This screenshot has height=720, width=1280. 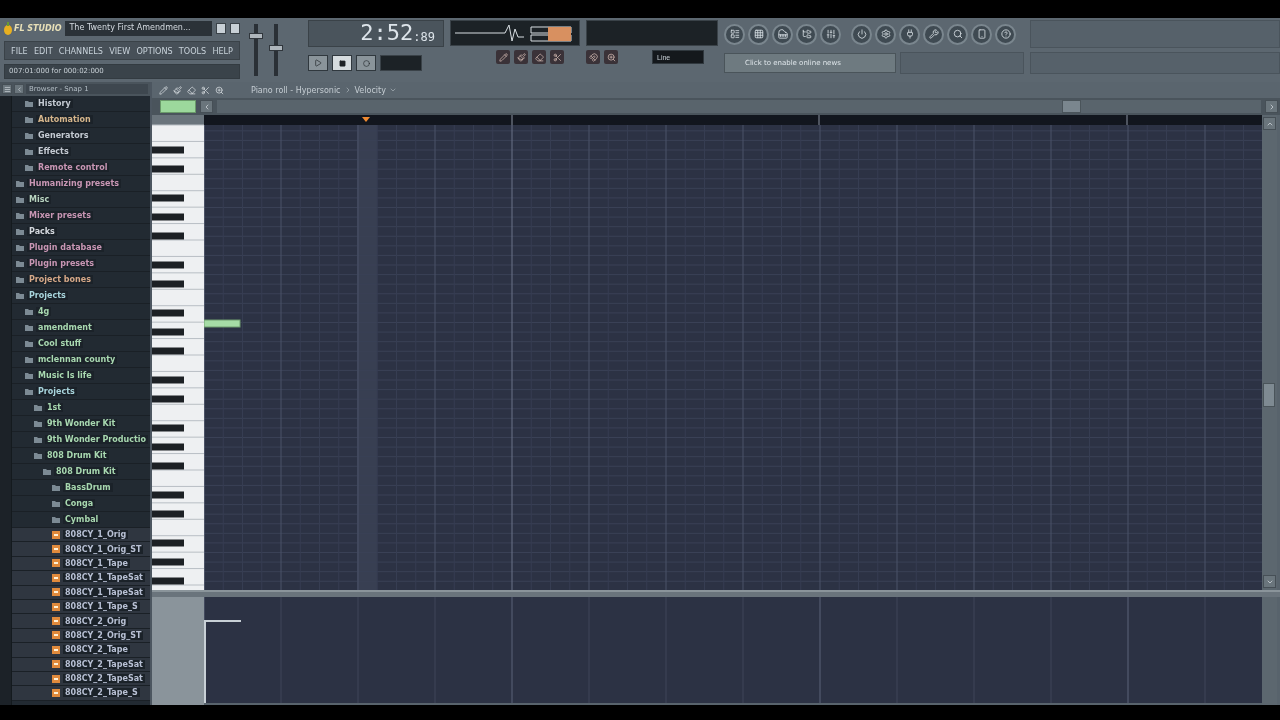 What do you see at coordinates (885, 34) in the screenshot?
I see `settings-button` at bounding box center [885, 34].